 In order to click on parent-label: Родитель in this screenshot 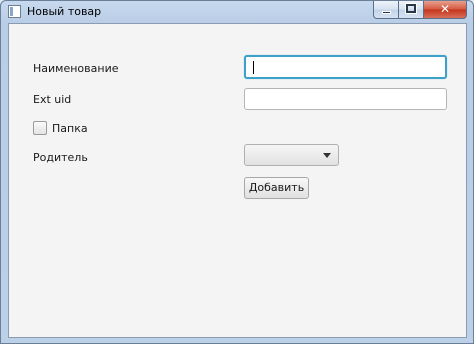, I will do `click(60, 157)`.